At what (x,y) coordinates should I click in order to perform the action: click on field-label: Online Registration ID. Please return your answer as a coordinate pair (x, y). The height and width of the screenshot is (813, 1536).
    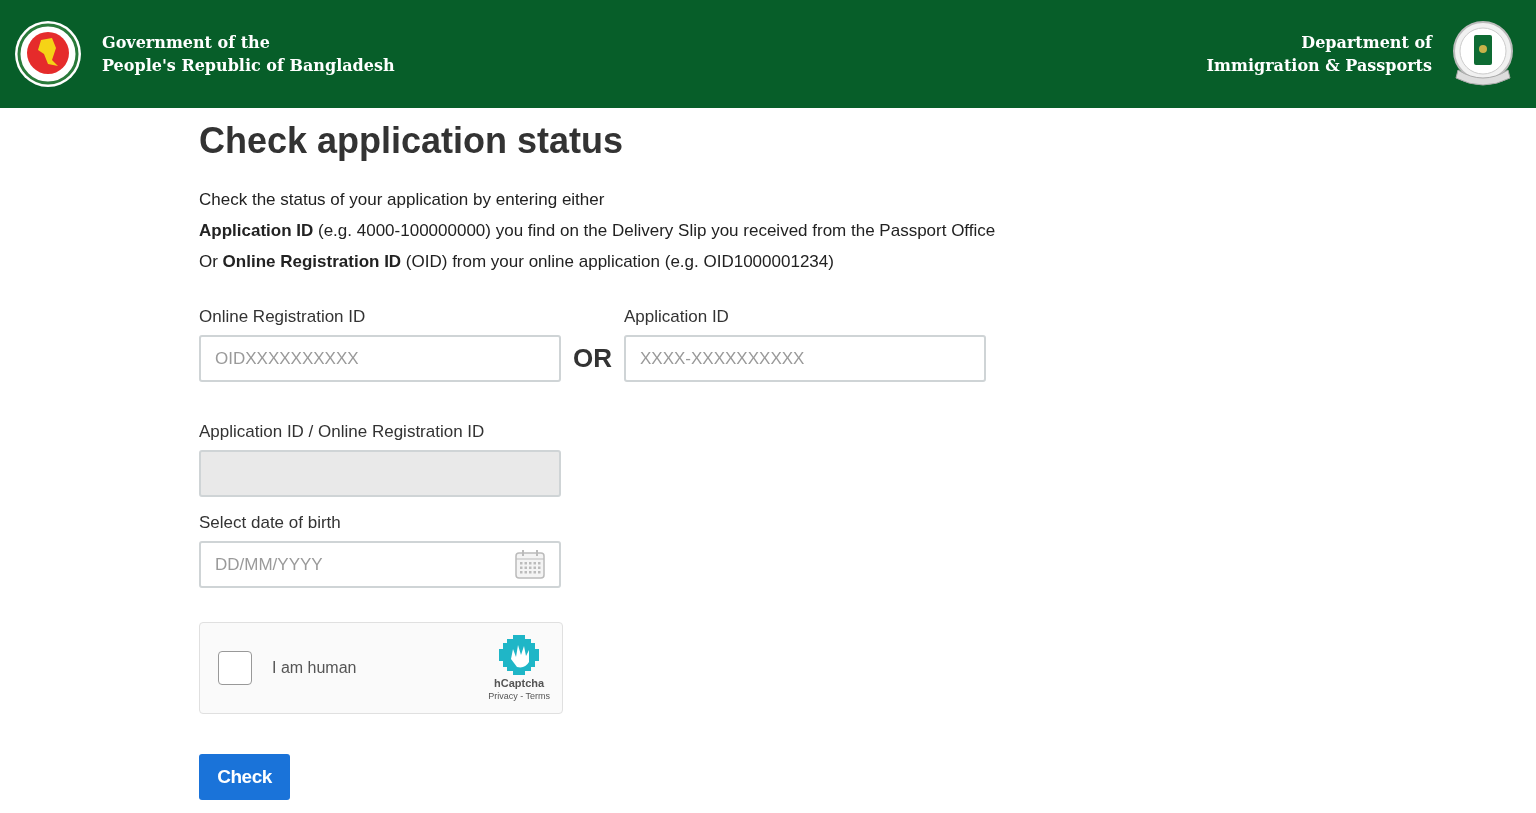
    Looking at the image, I should click on (283, 317).